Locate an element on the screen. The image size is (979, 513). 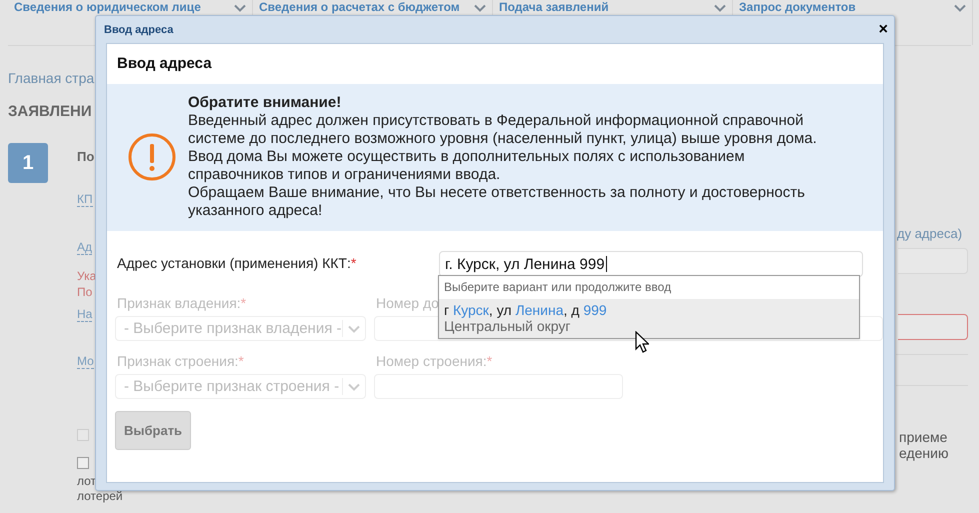
body-text: едению is located at coordinates (923, 453).